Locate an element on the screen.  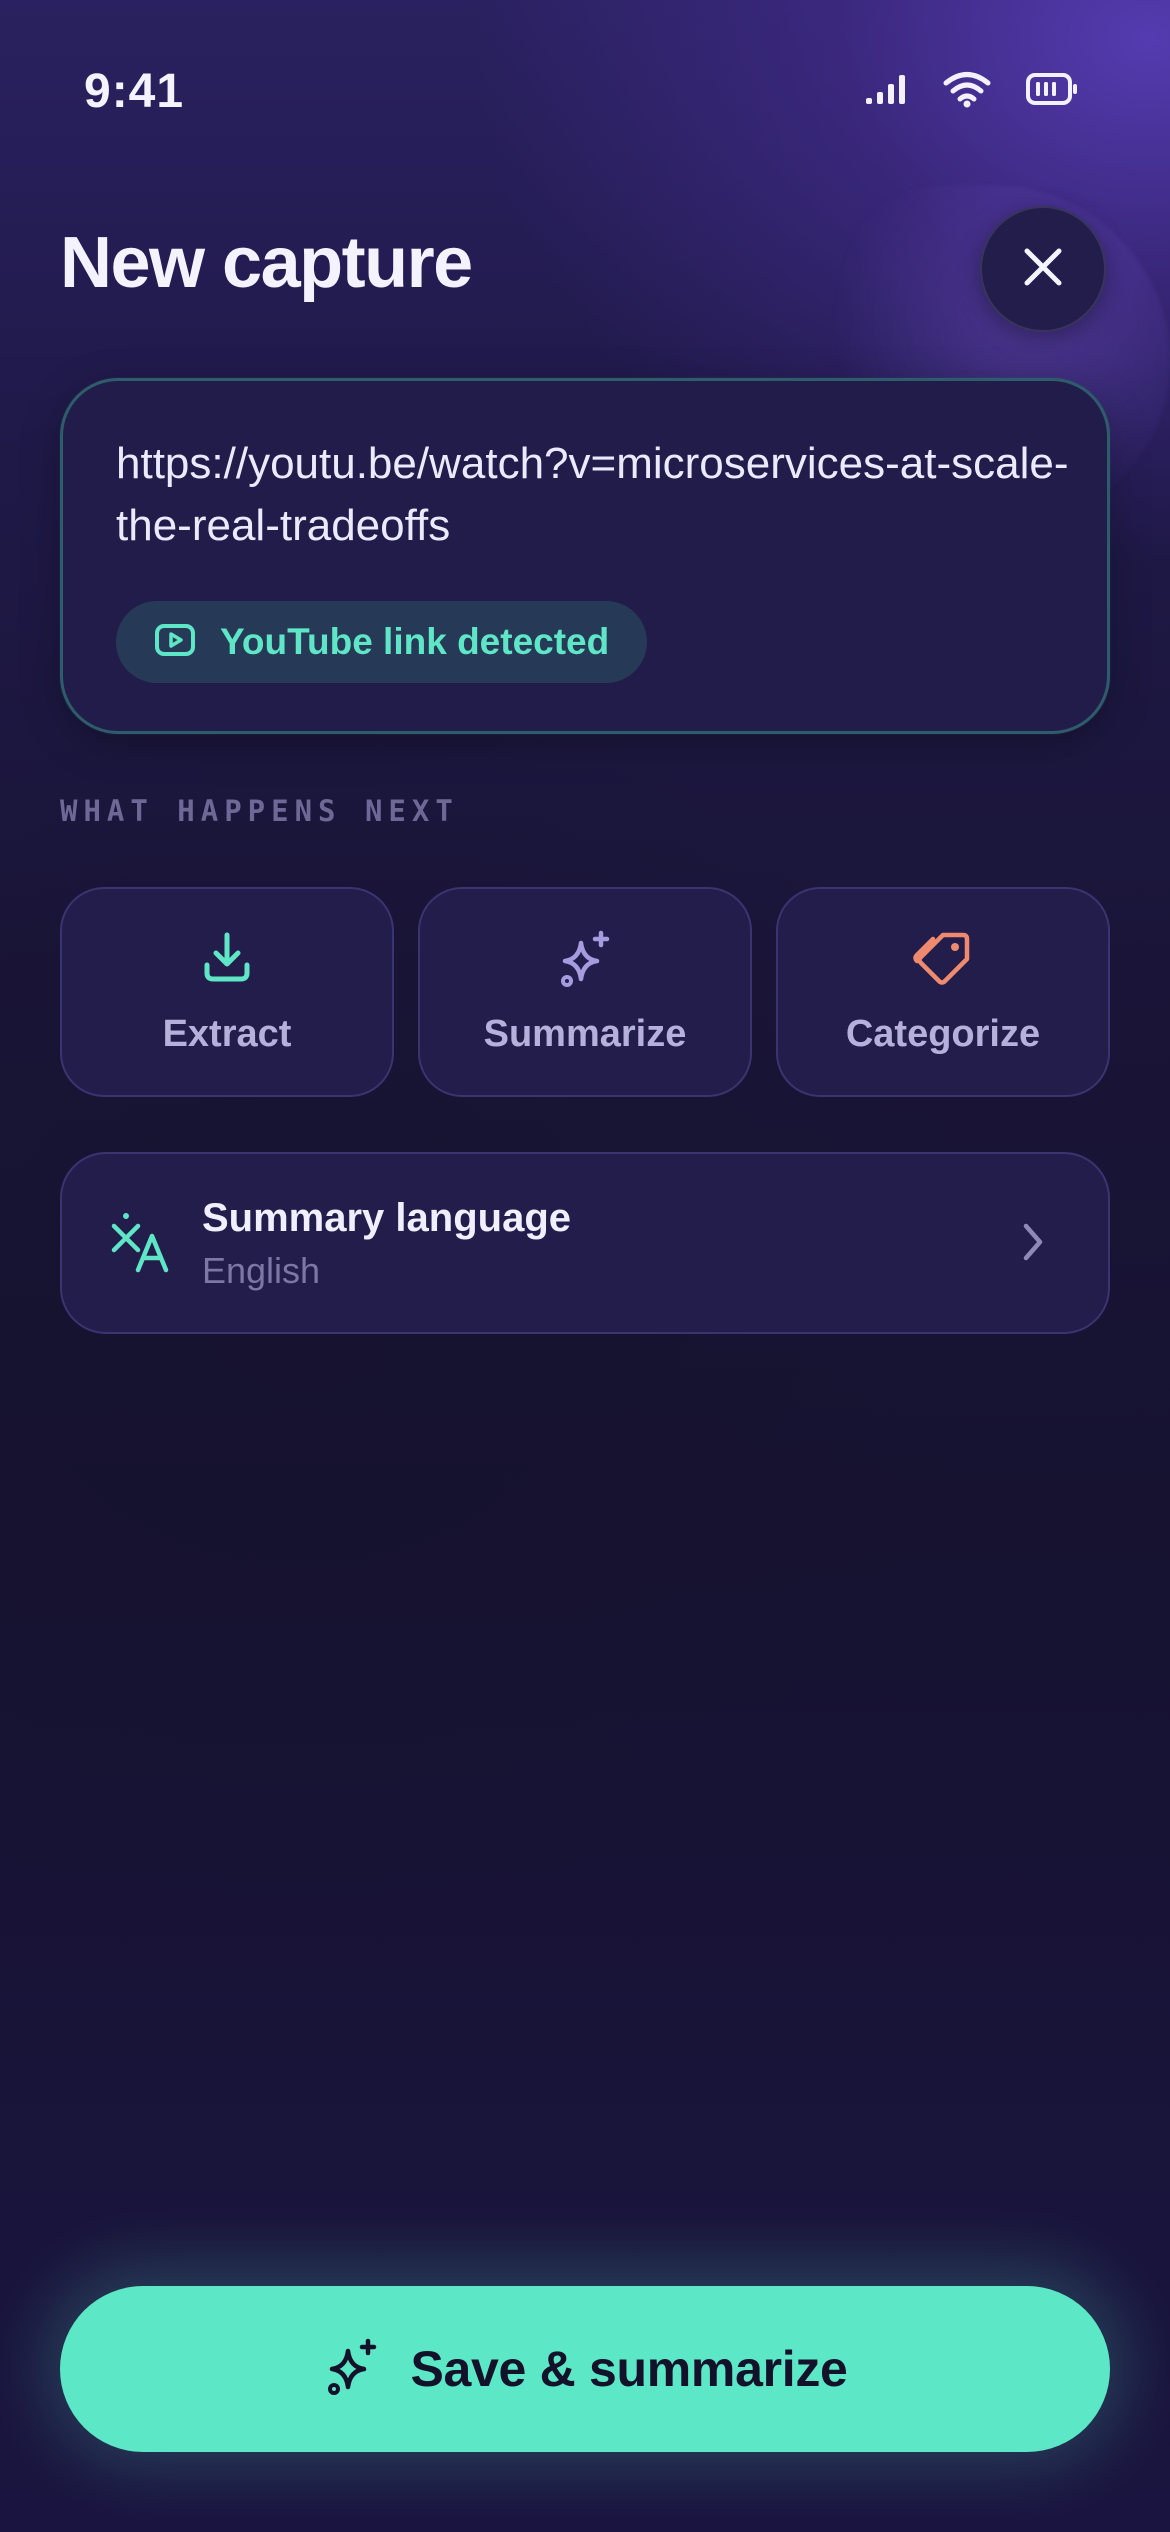
status-icons is located at coordinates (971, 89).